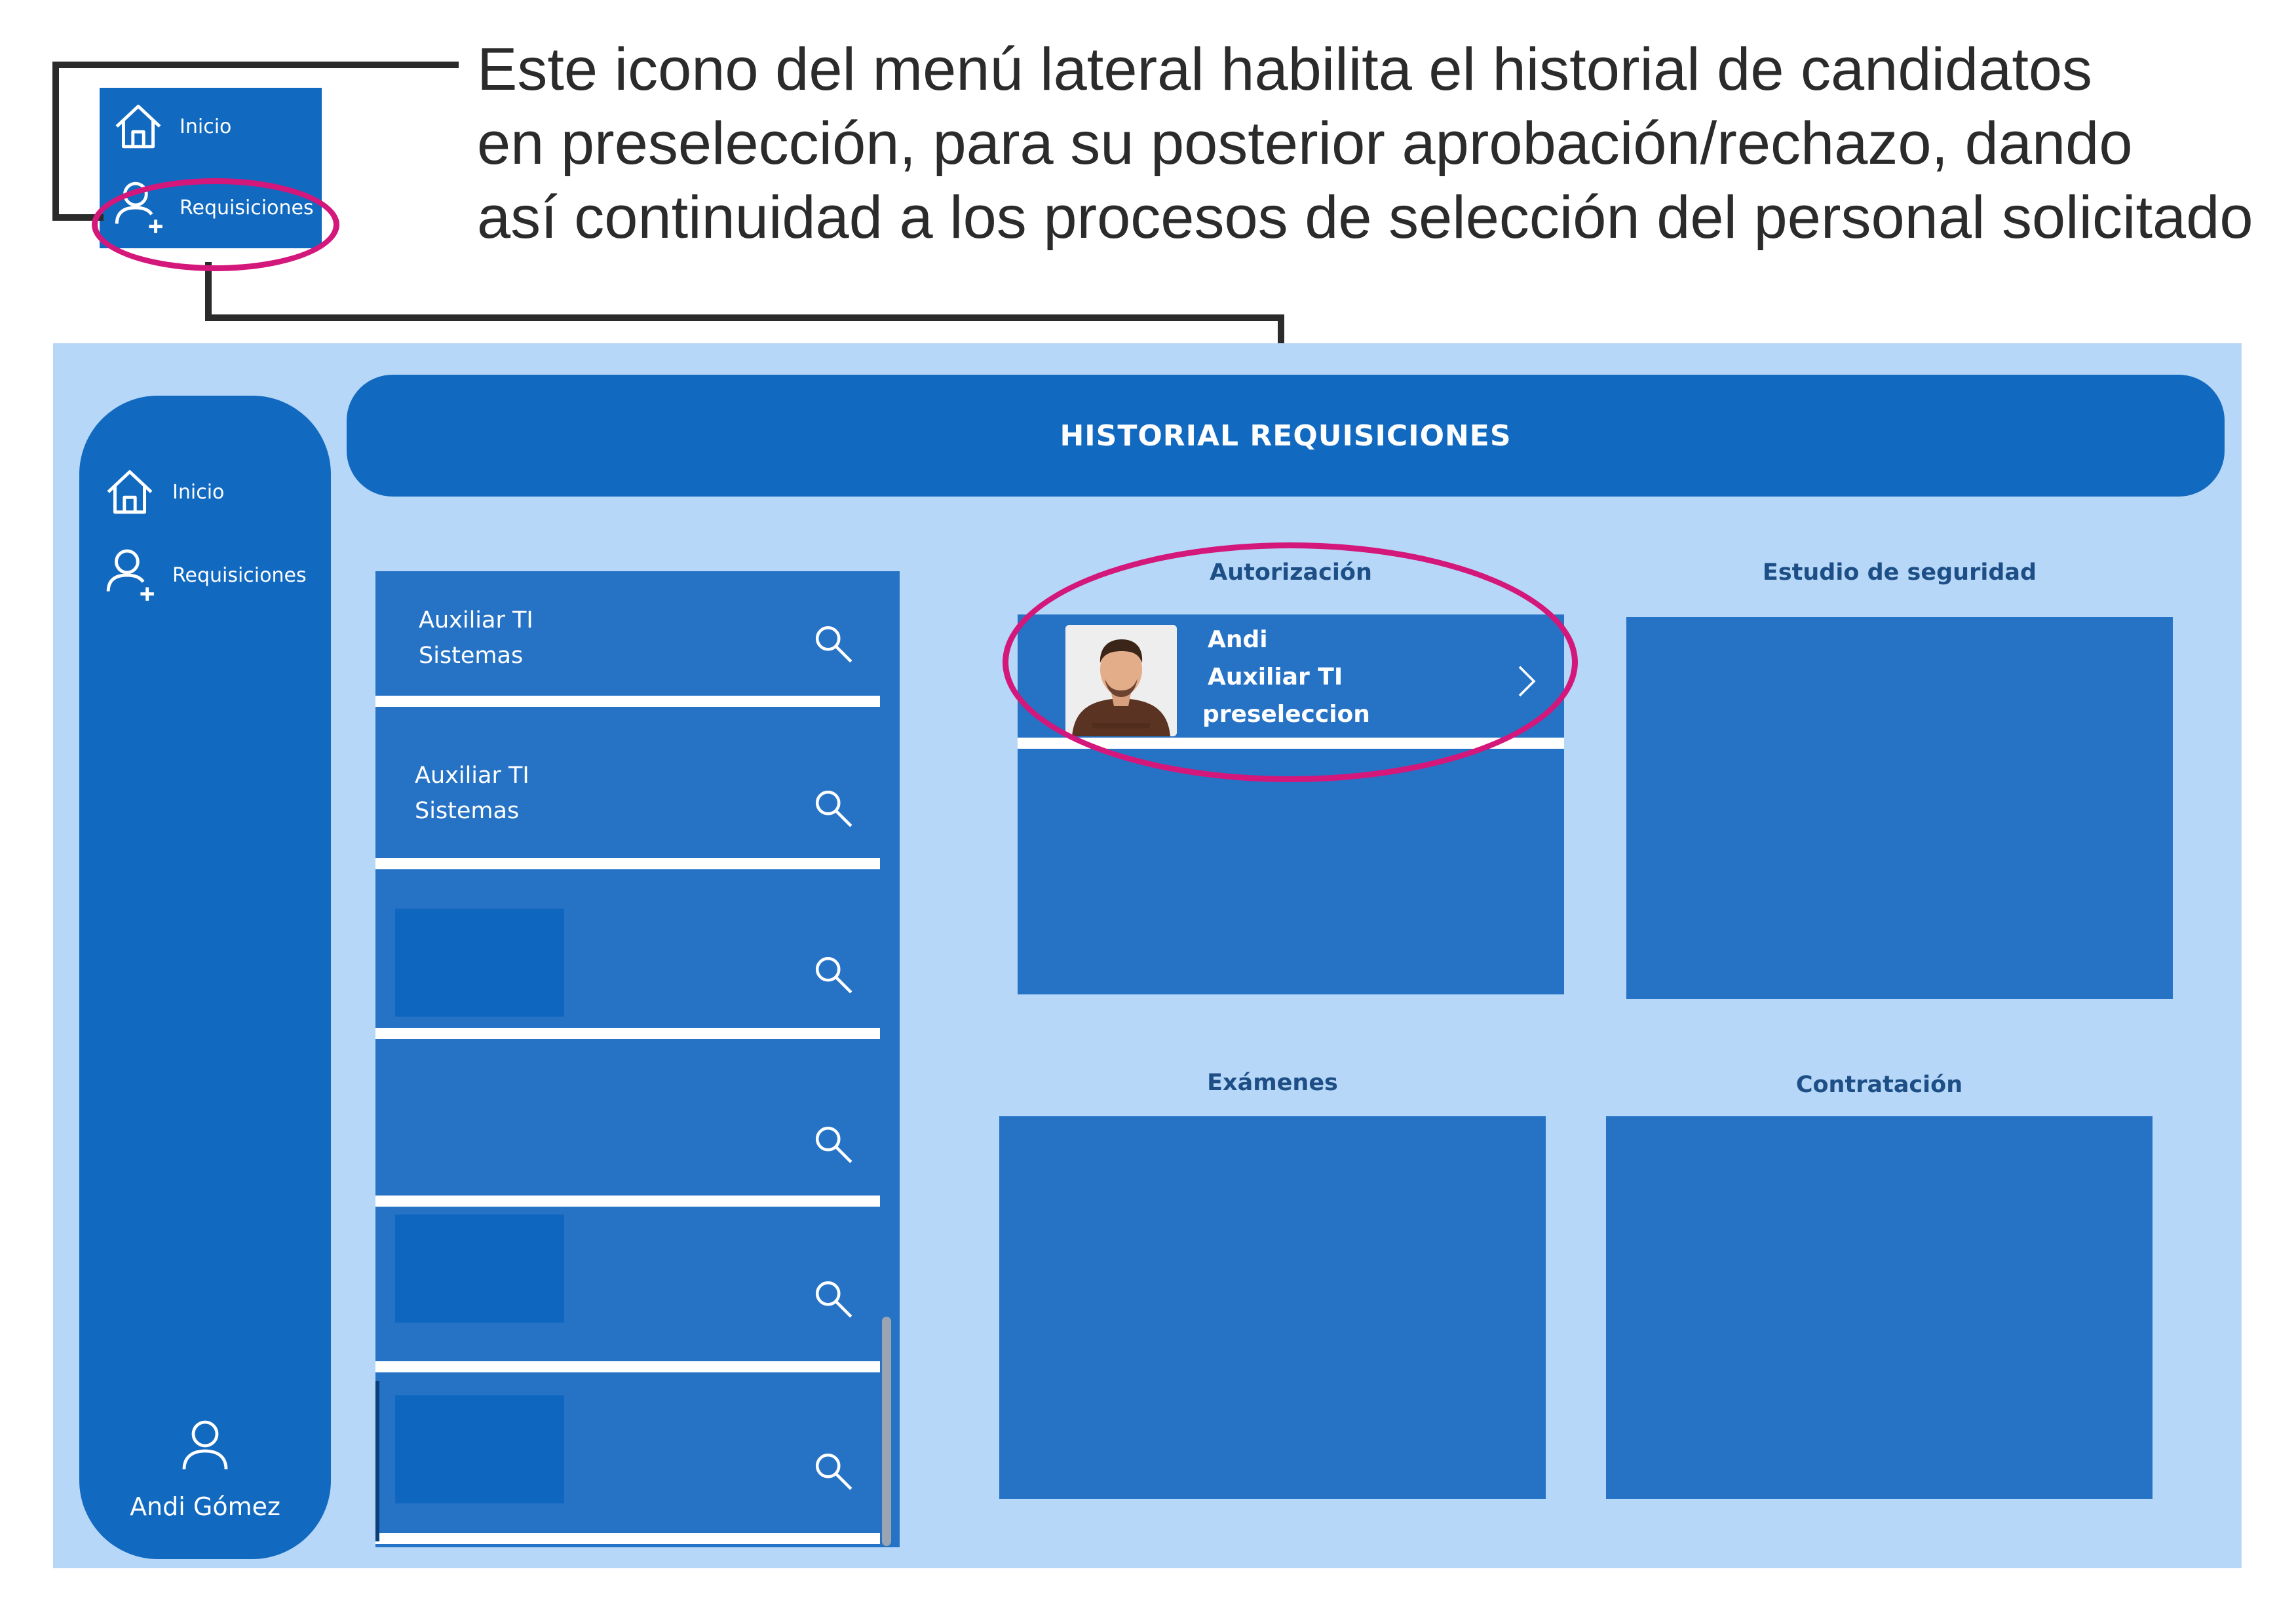 Image resolution: width=2296 pixels, height=1620 pixels. I want to click on header-bar: HISTORIAL REQUISICIONES, so click(1286, 436).